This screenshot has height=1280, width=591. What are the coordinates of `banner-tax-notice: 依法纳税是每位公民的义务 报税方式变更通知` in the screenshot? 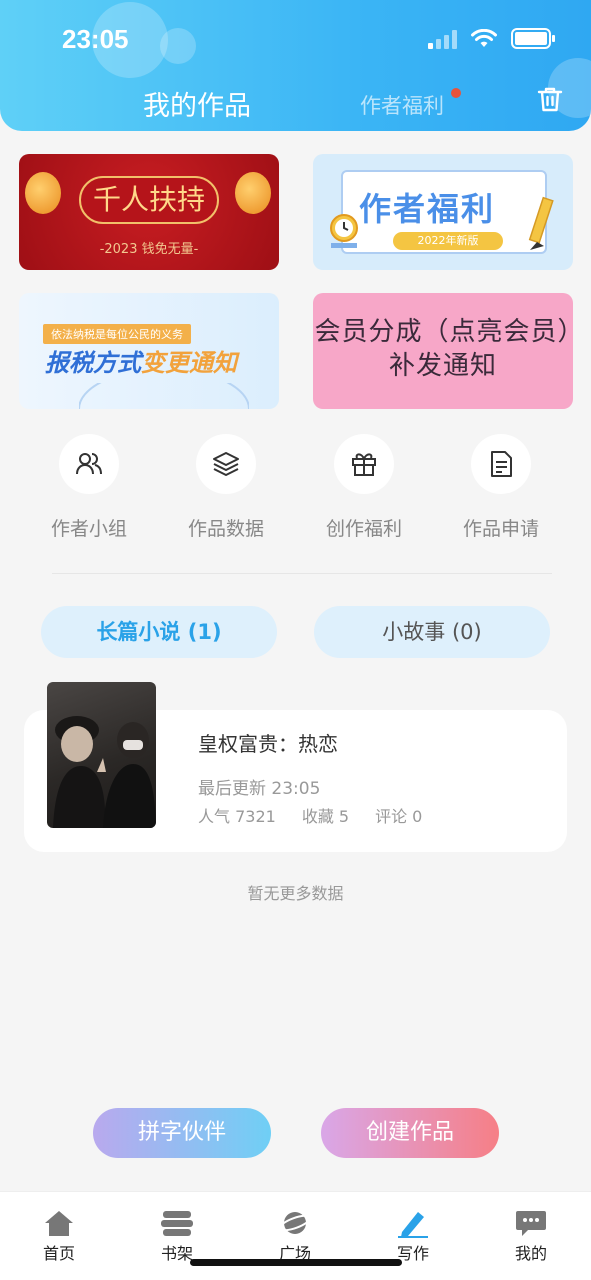 It's located at (149, 351).